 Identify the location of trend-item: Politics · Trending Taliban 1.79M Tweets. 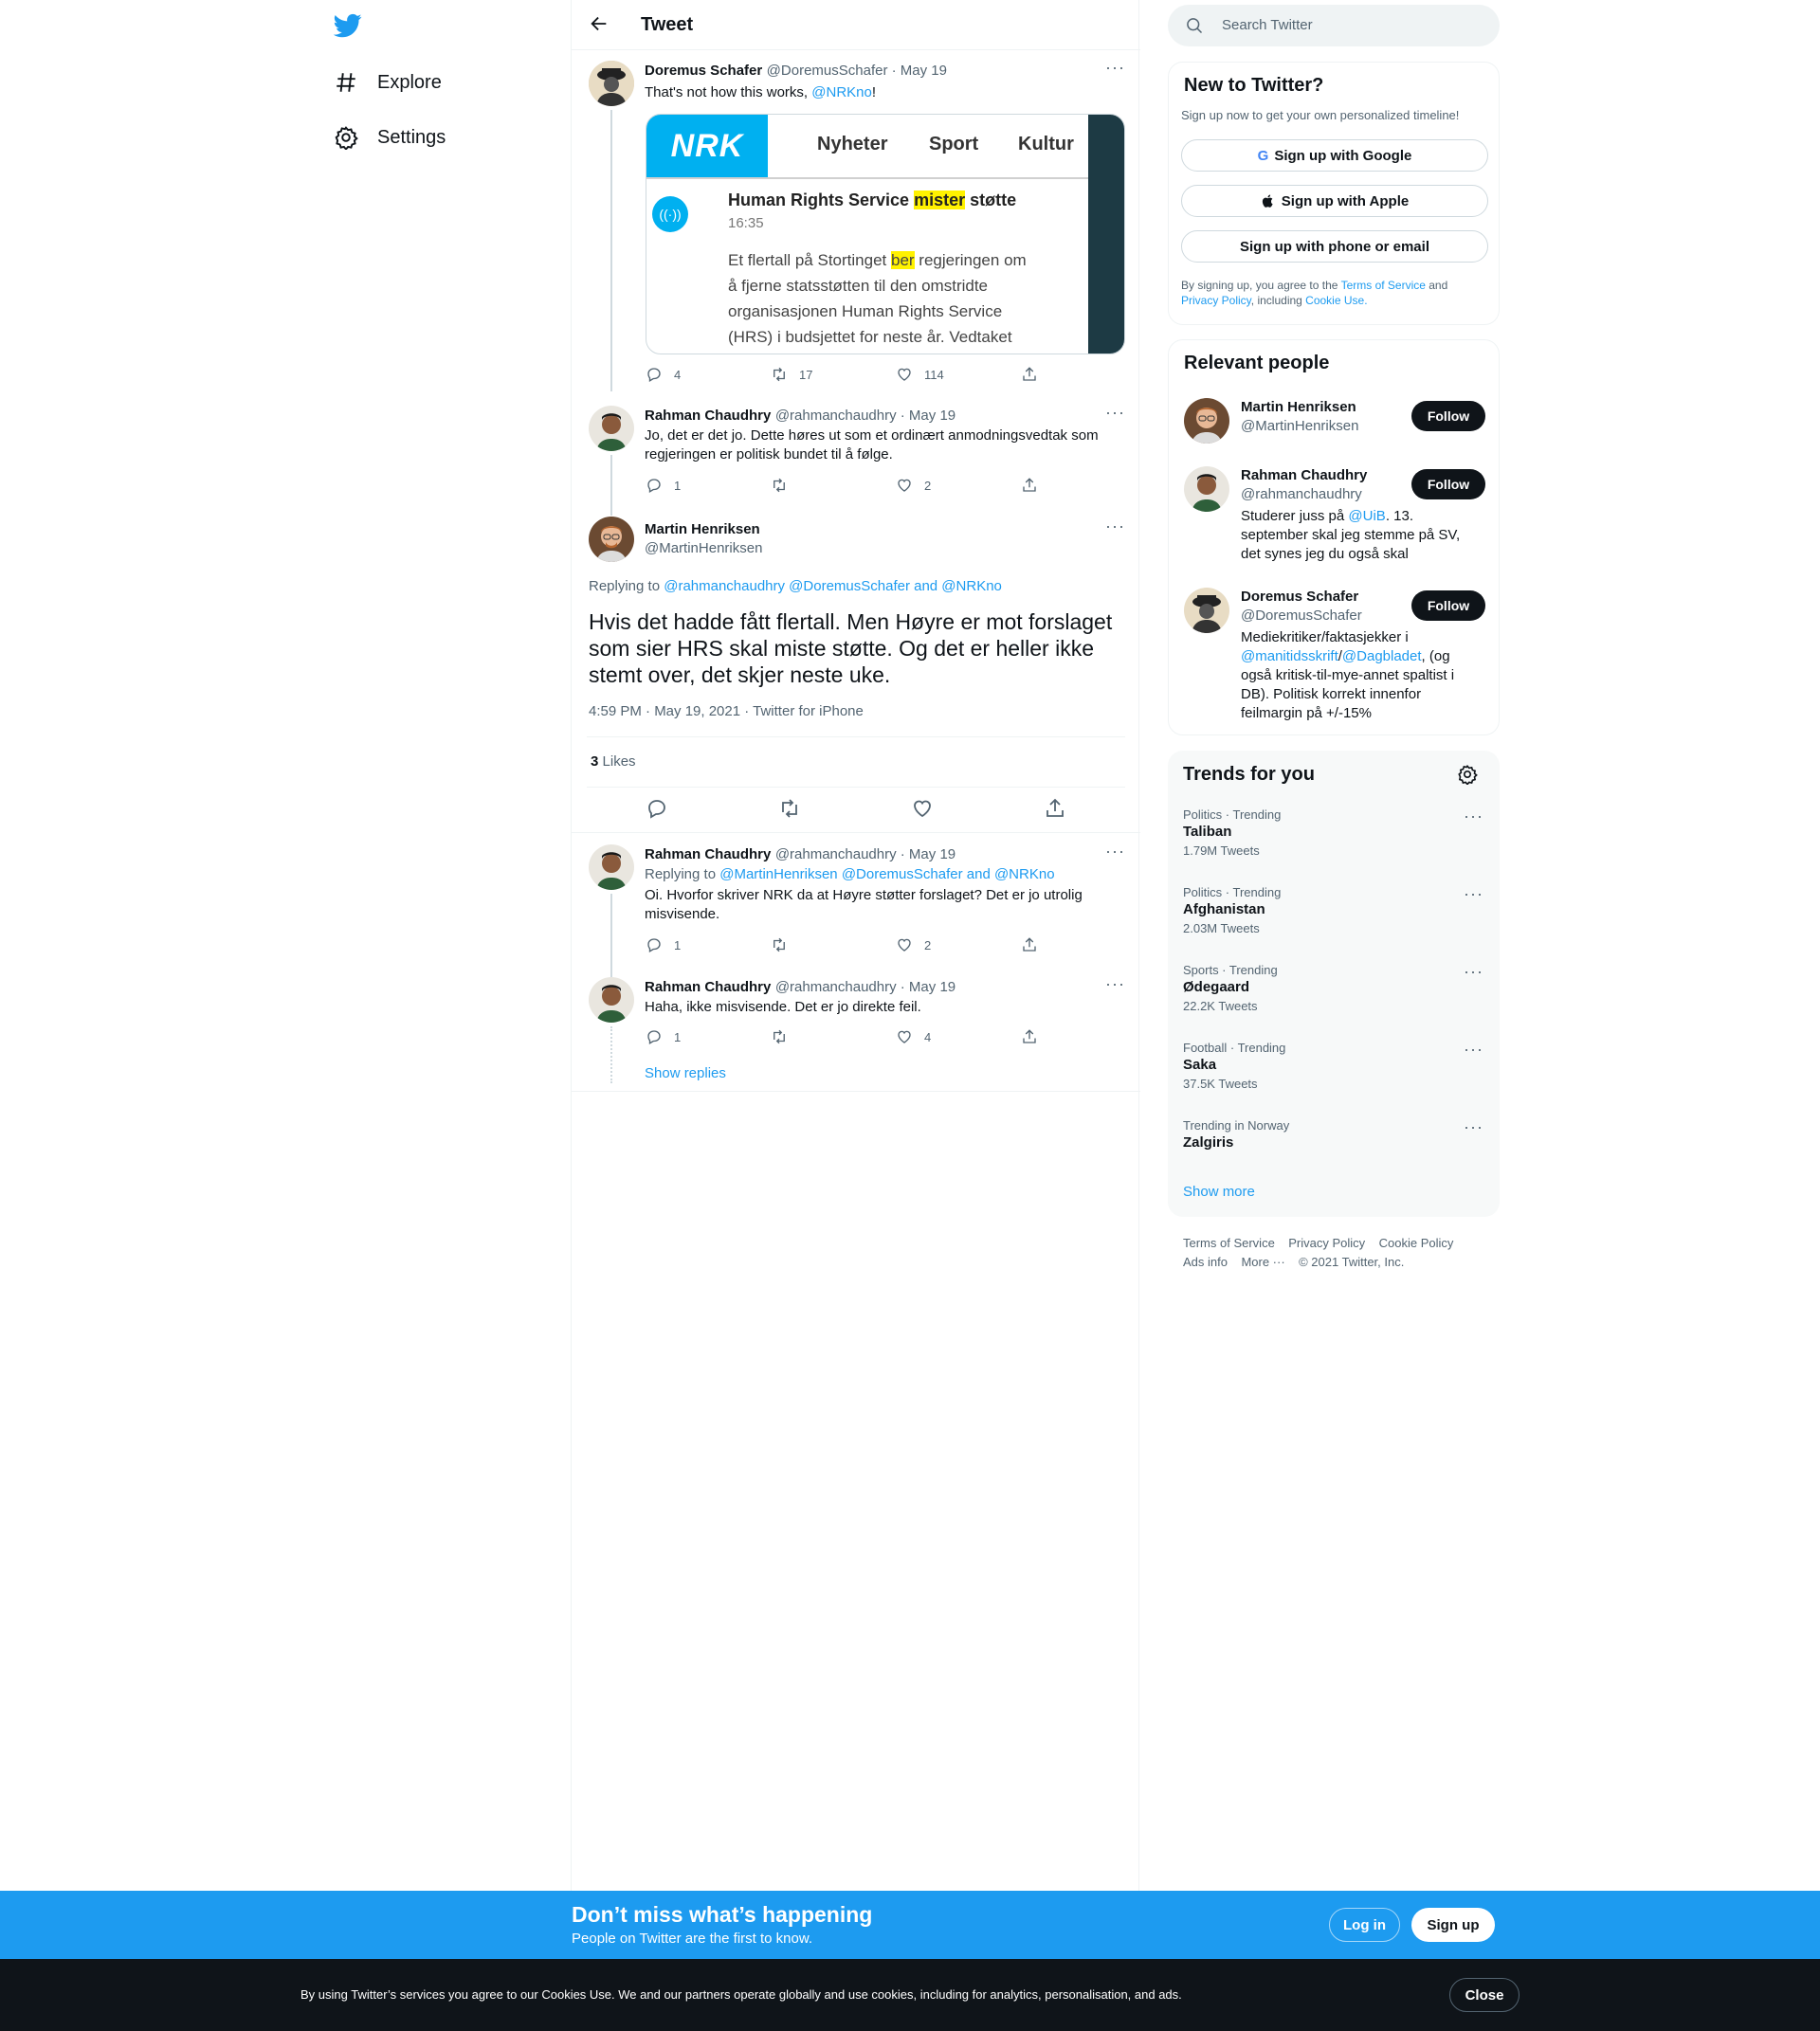
(1232, 832).